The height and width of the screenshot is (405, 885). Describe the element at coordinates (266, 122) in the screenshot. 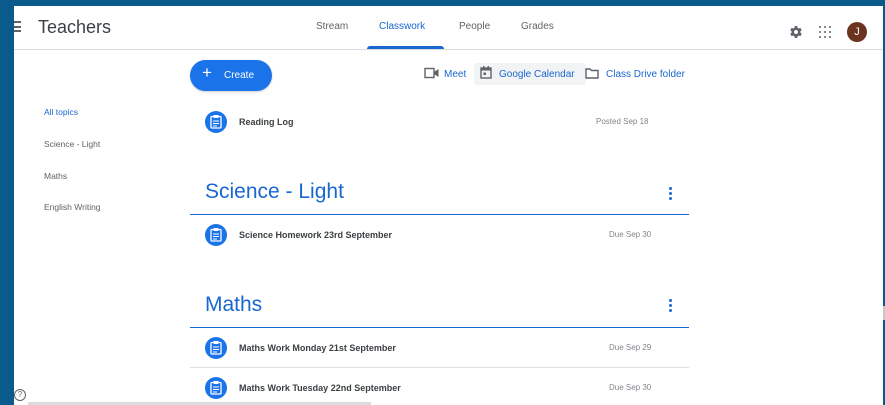

I see `assignment-title: Reading Log` at that location.